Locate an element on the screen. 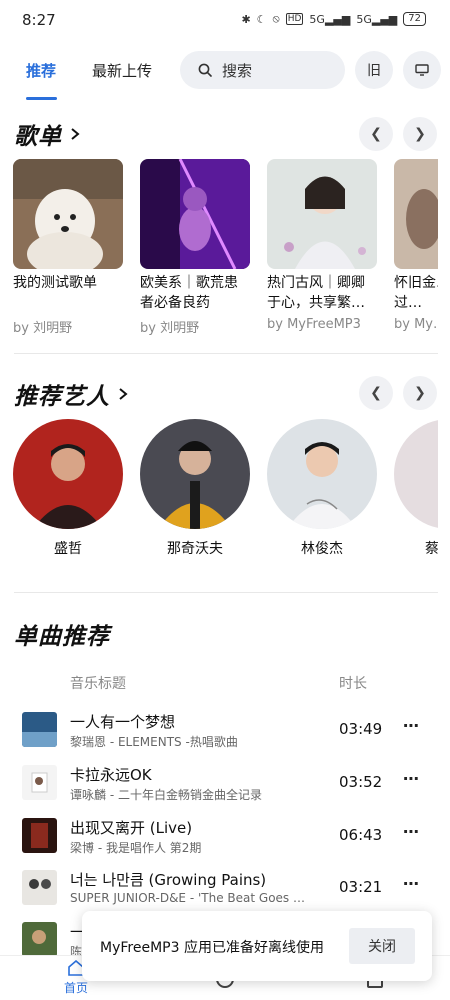  status-time: 8:27 is located at coordinates (39, 20).